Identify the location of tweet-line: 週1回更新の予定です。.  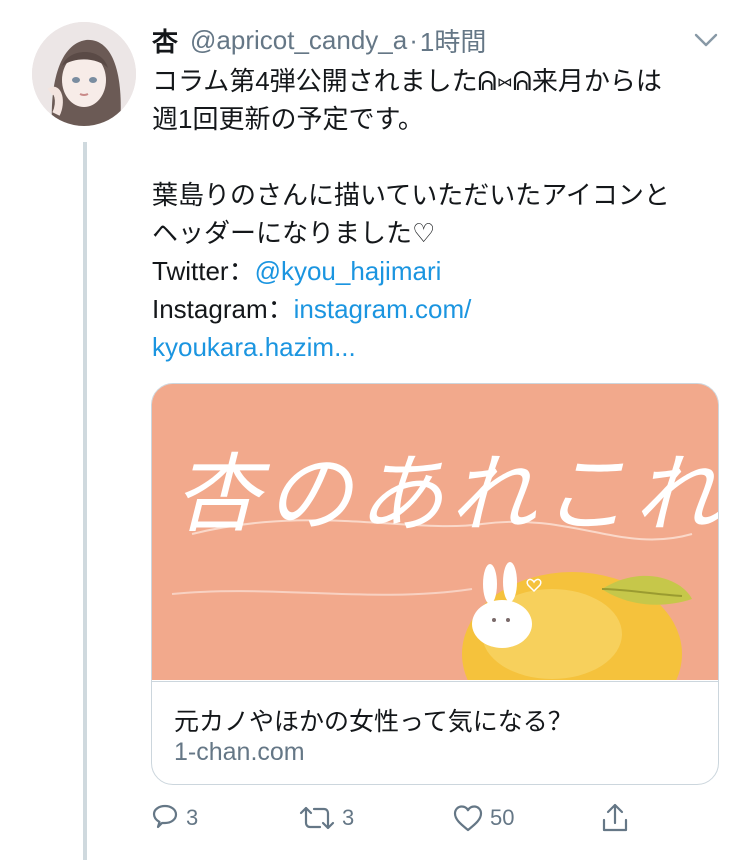
(288, 119).